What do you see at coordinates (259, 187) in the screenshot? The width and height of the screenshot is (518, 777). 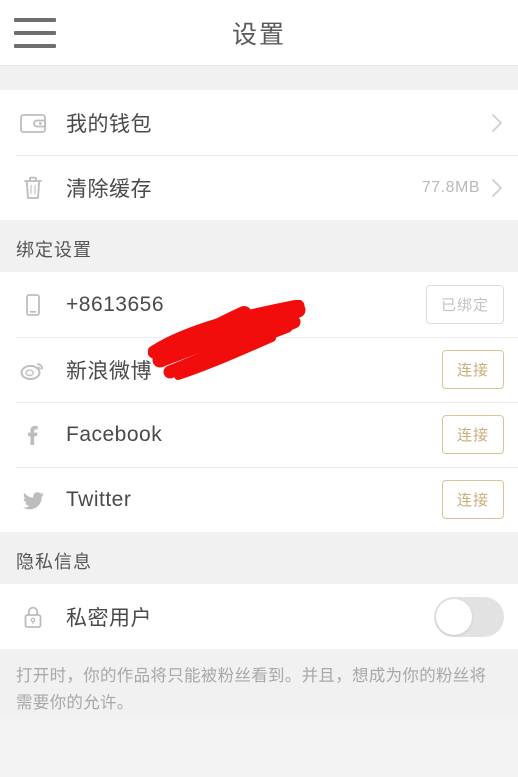 I see `row-clear-cache: 清除缓存 77.8MB` at bounding box center [259, 187].